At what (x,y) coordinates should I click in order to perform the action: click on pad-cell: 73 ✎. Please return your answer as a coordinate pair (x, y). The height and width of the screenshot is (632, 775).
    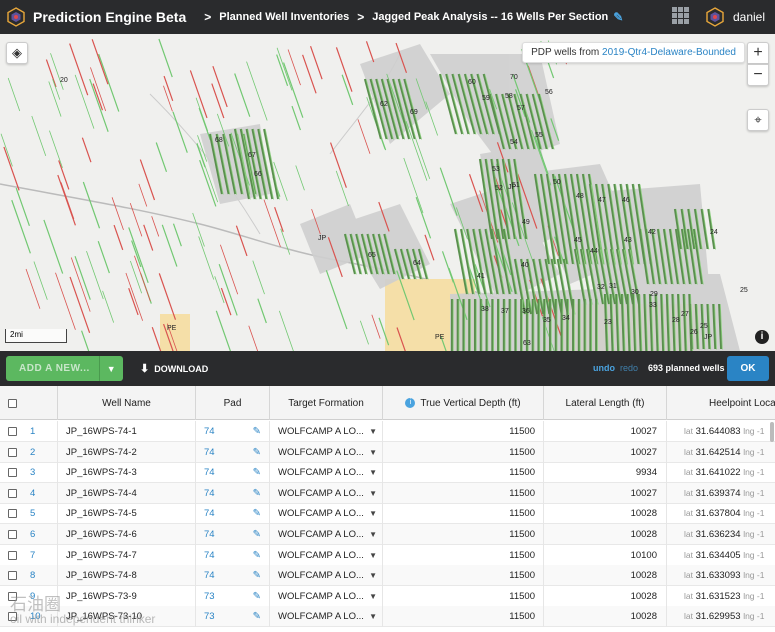
    Looking at the image, I should click on (233, 617).